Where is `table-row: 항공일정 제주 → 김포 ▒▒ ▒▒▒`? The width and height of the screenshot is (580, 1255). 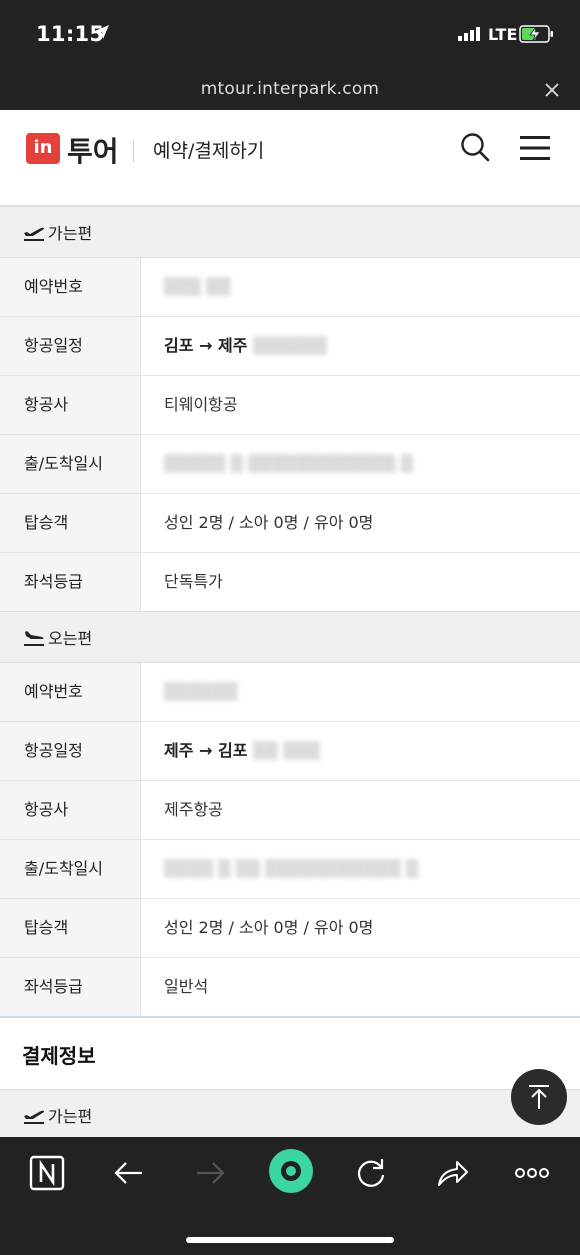 table-row: 항공일정 제주 → 김포 ▒▒ ▒▒▒ is located at coordinates (290, 751).